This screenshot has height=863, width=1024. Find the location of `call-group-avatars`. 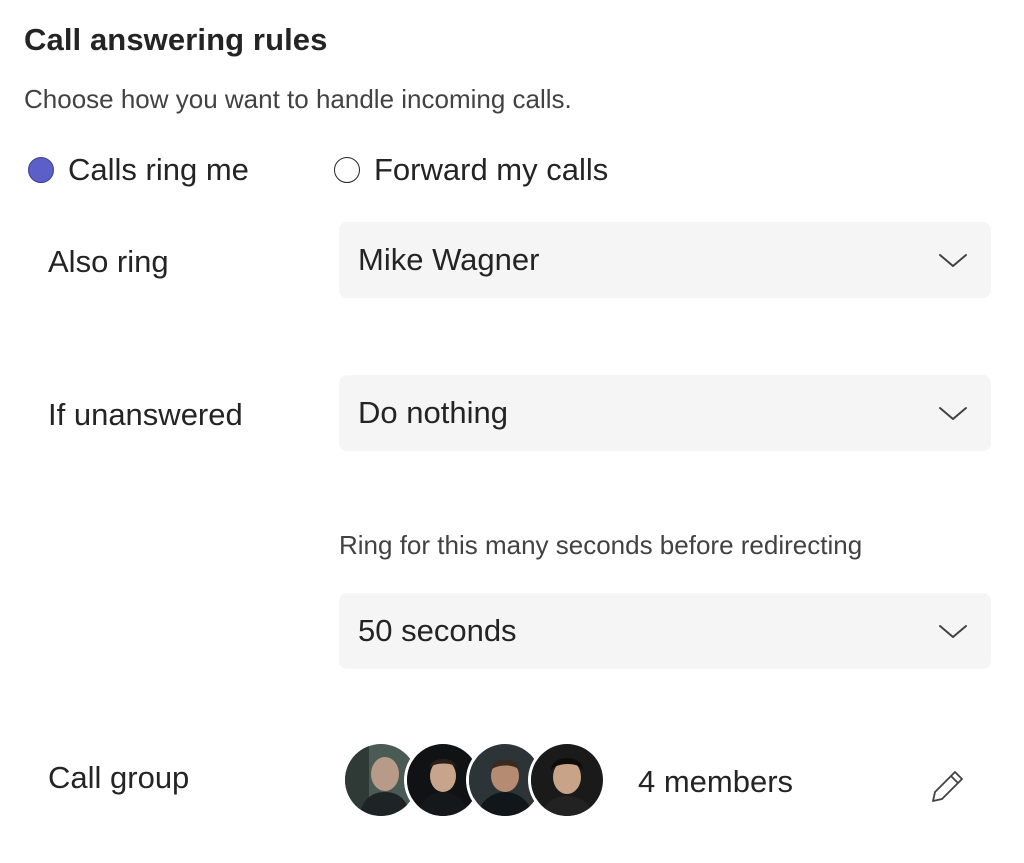

call-group-avatars is located at coordinates (477, 780).